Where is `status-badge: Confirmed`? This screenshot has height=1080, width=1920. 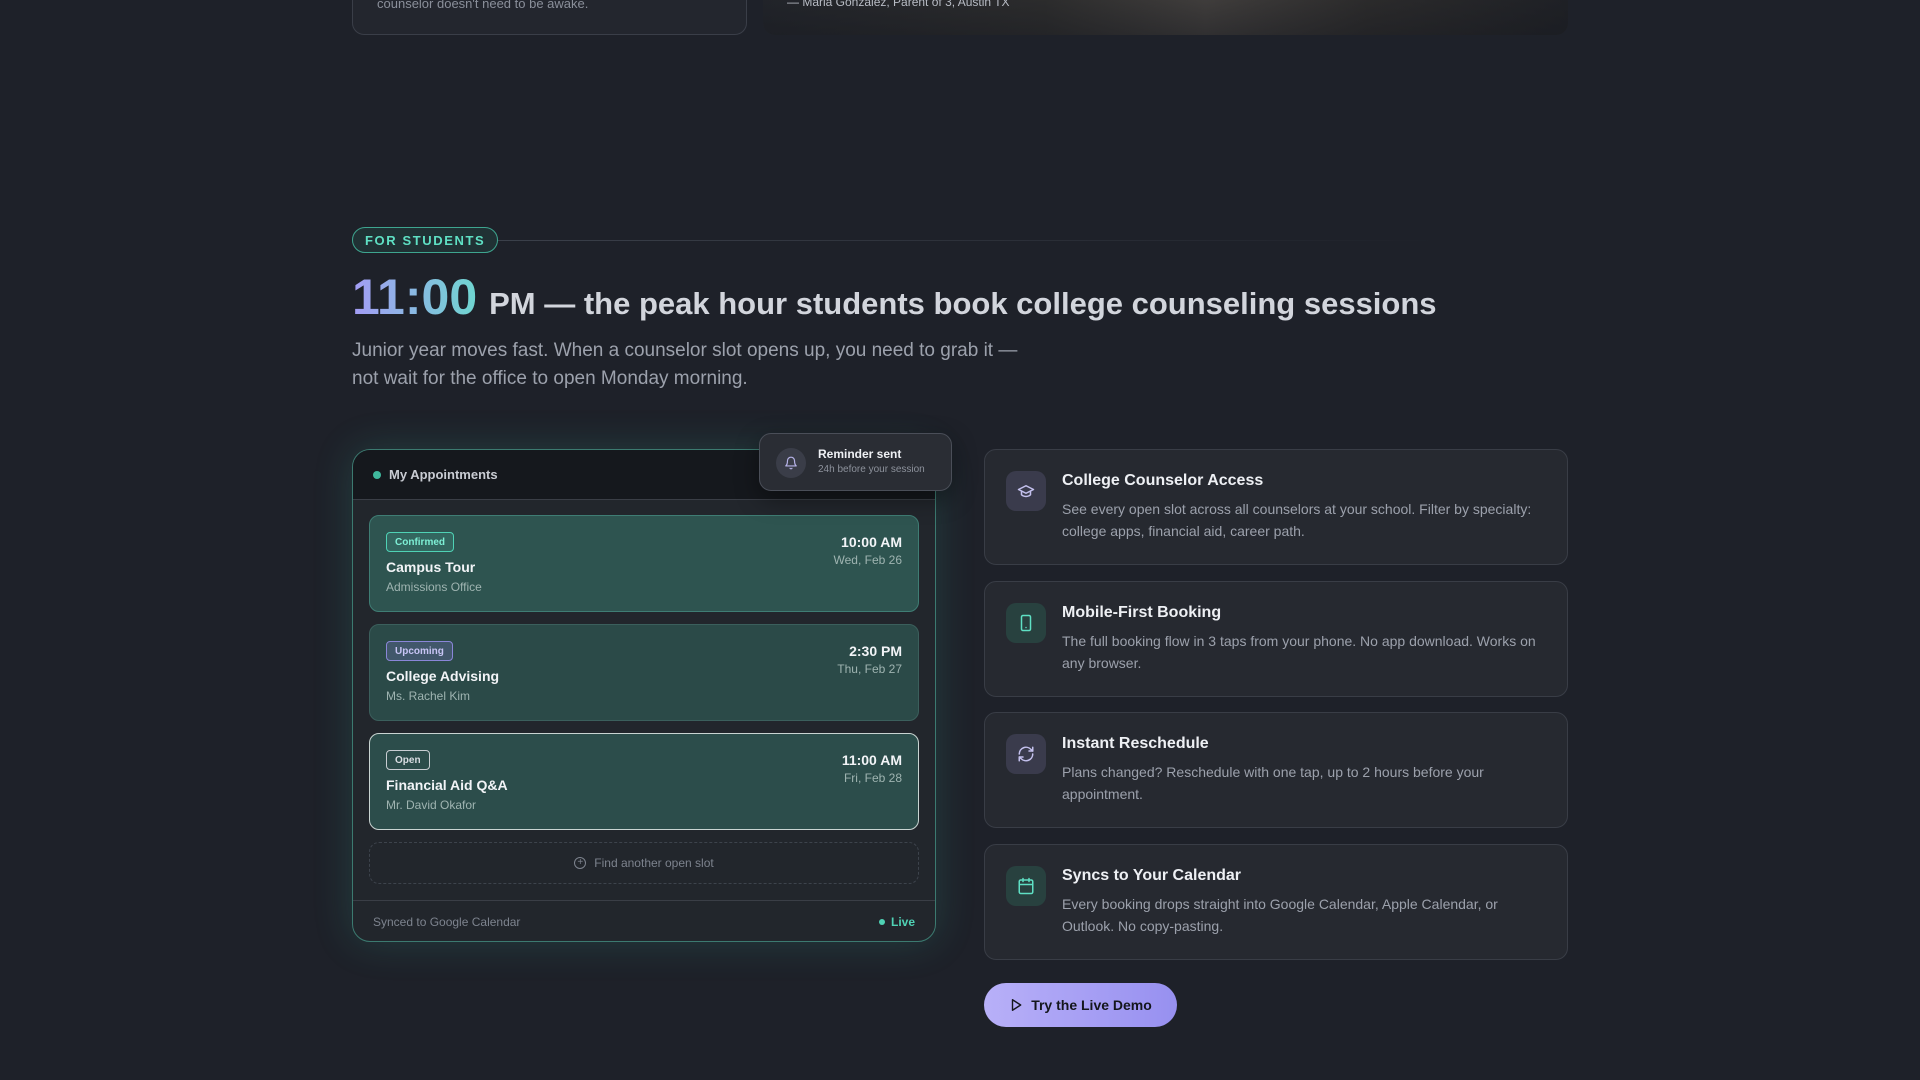
status-badge: Confirmed is located at coordinates (420, 542).